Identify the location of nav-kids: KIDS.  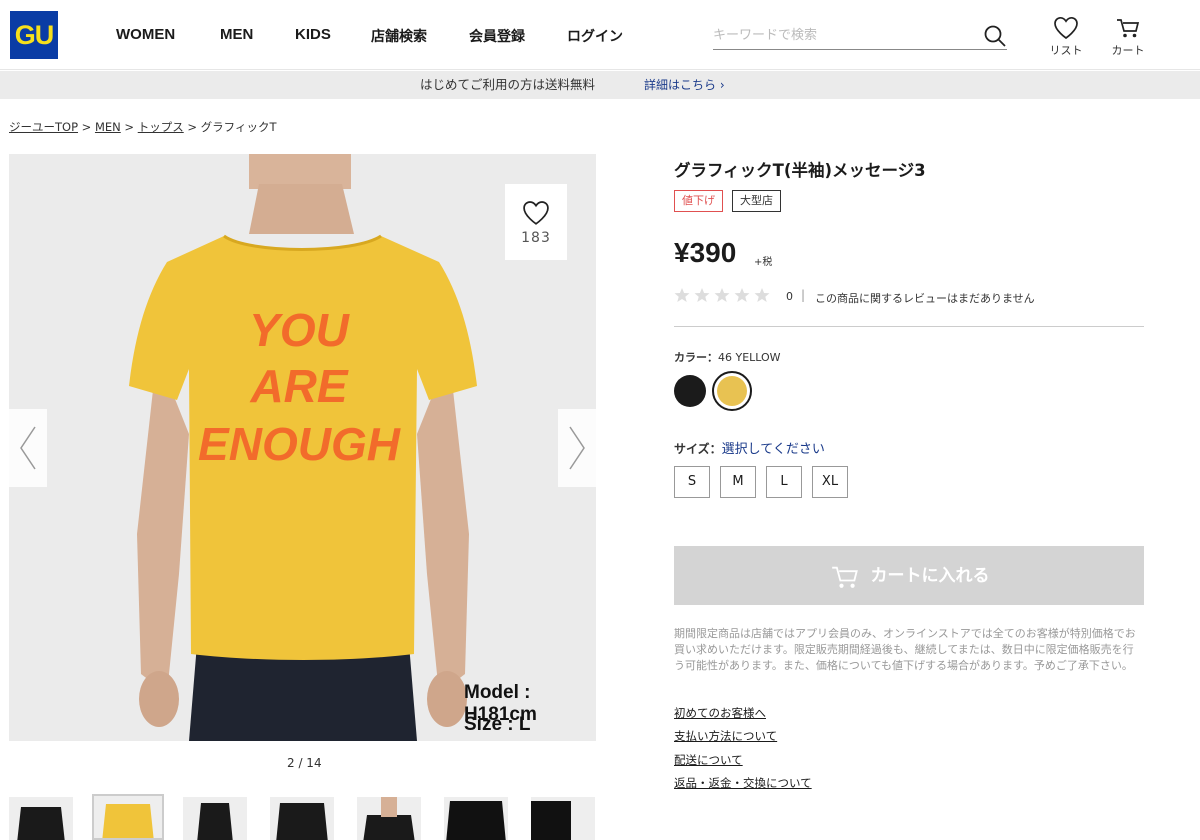
(313, 34).